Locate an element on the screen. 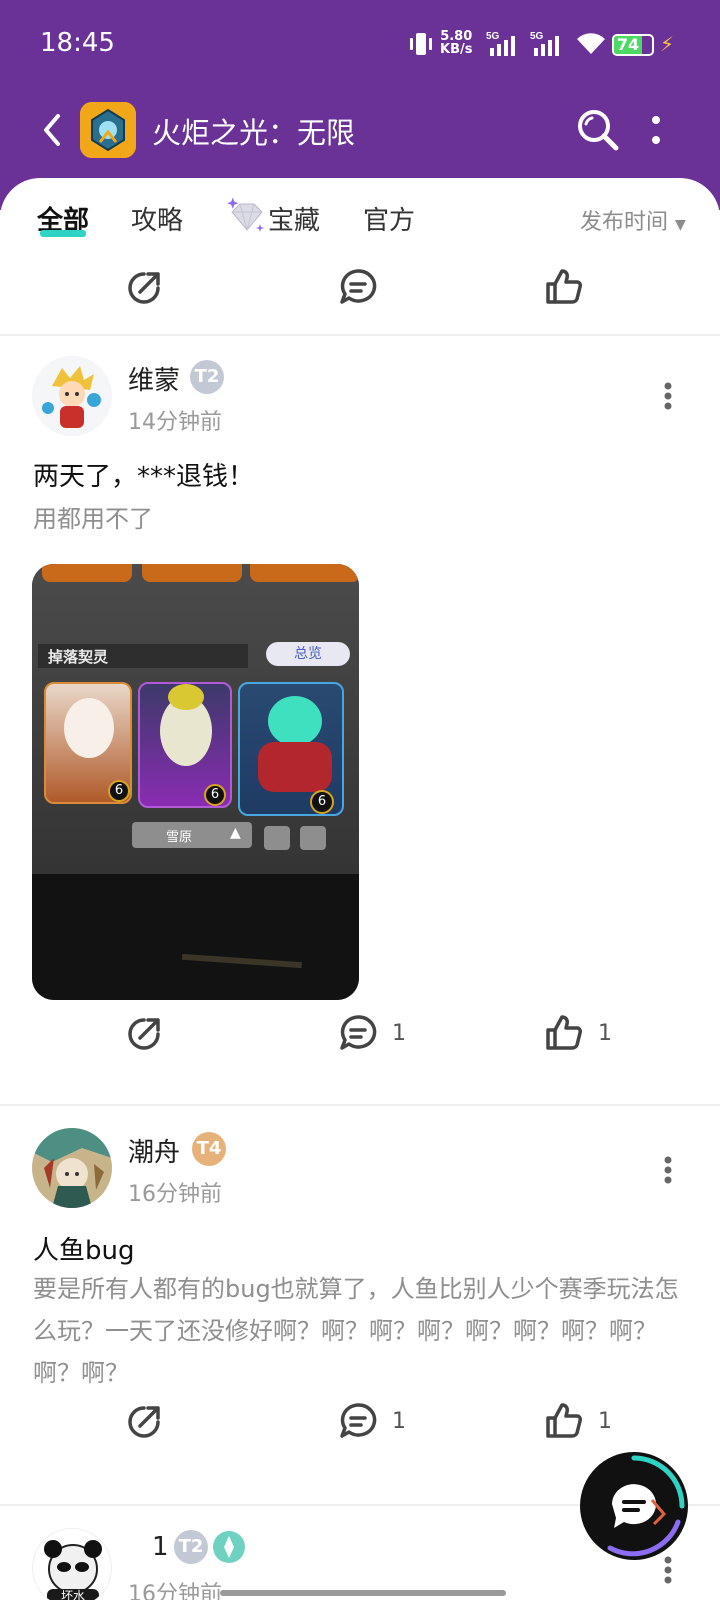 The image size is (720, 1600). image-overview-button: 总览 is located at coordinates (308, 654).